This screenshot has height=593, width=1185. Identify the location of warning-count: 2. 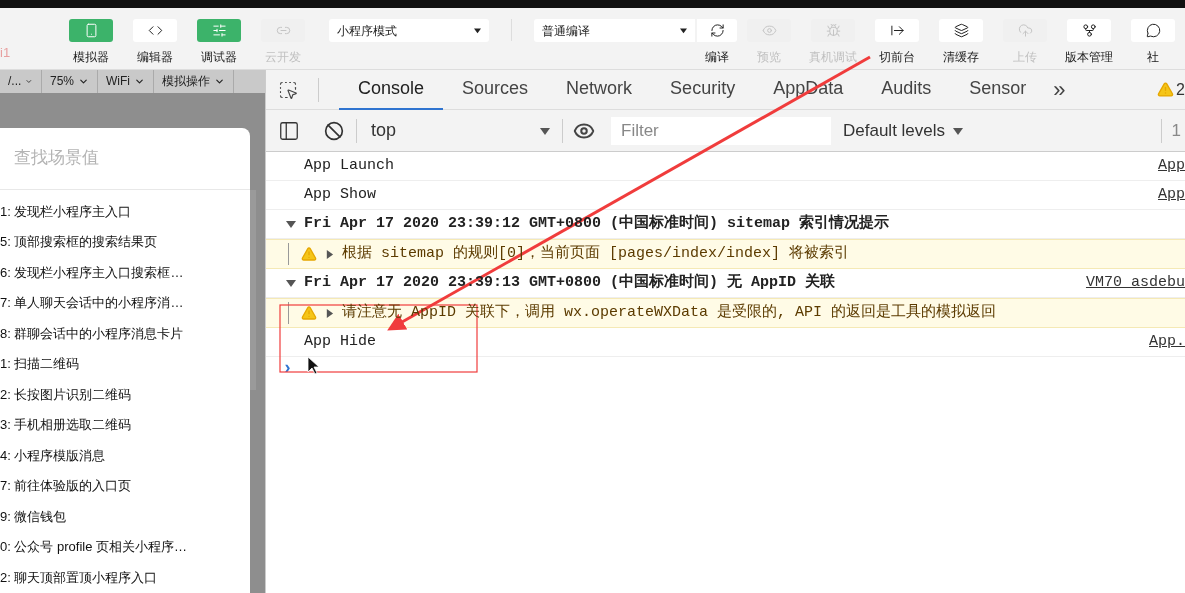
(1180, 89).